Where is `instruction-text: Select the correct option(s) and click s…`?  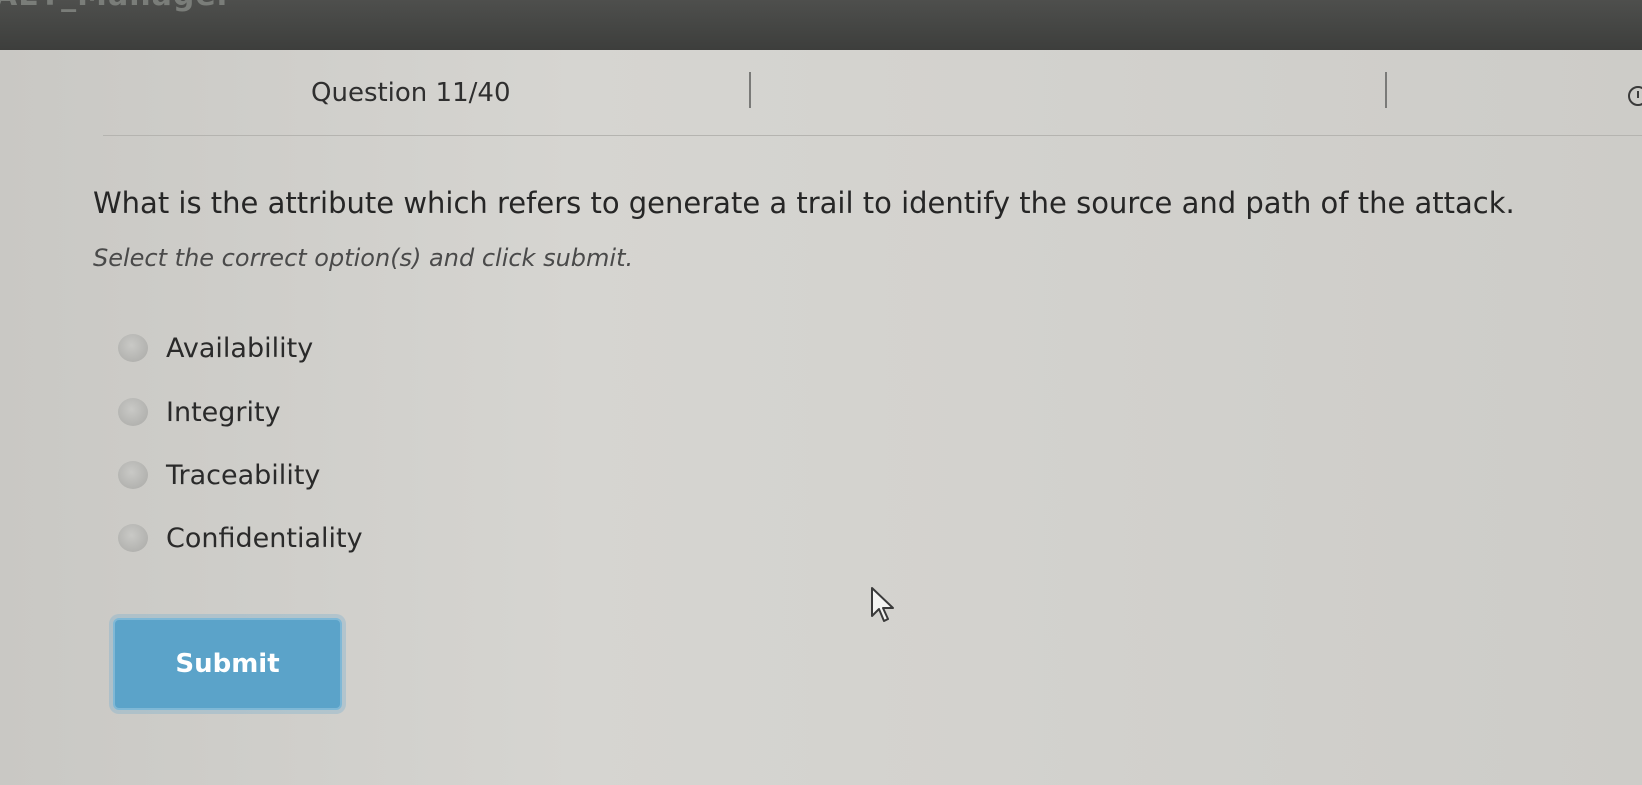 instruction-text: Select the correct option(s) and click s… is located at coordinates (363, 258).